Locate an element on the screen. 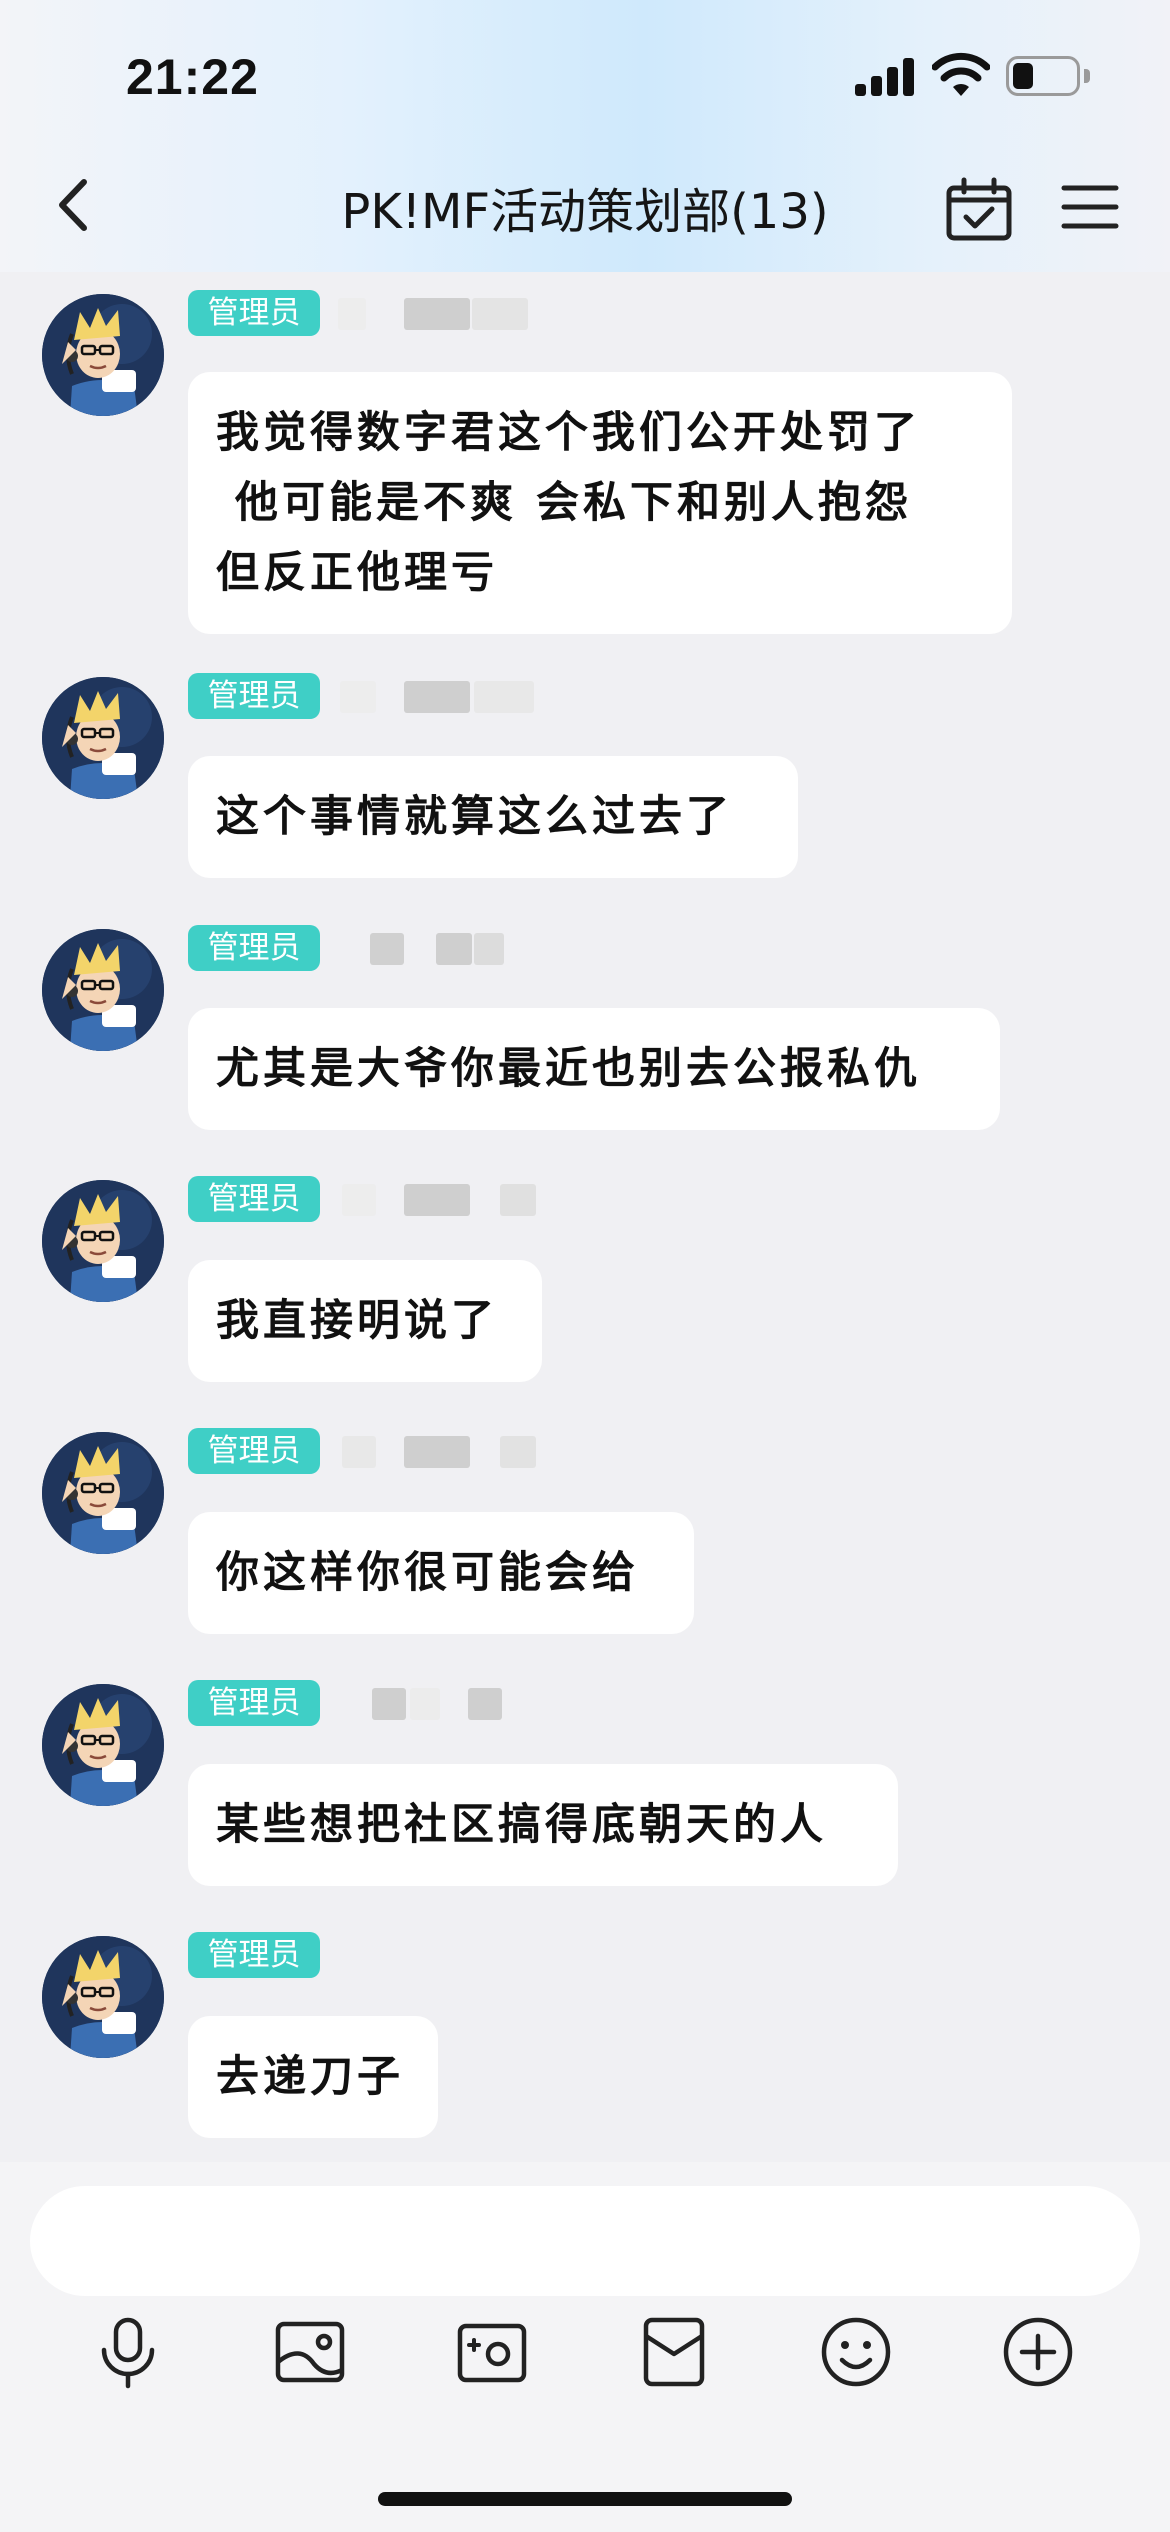  message-text-line: 这个事情就算这么过去了 is located at coordinates (474, 817).